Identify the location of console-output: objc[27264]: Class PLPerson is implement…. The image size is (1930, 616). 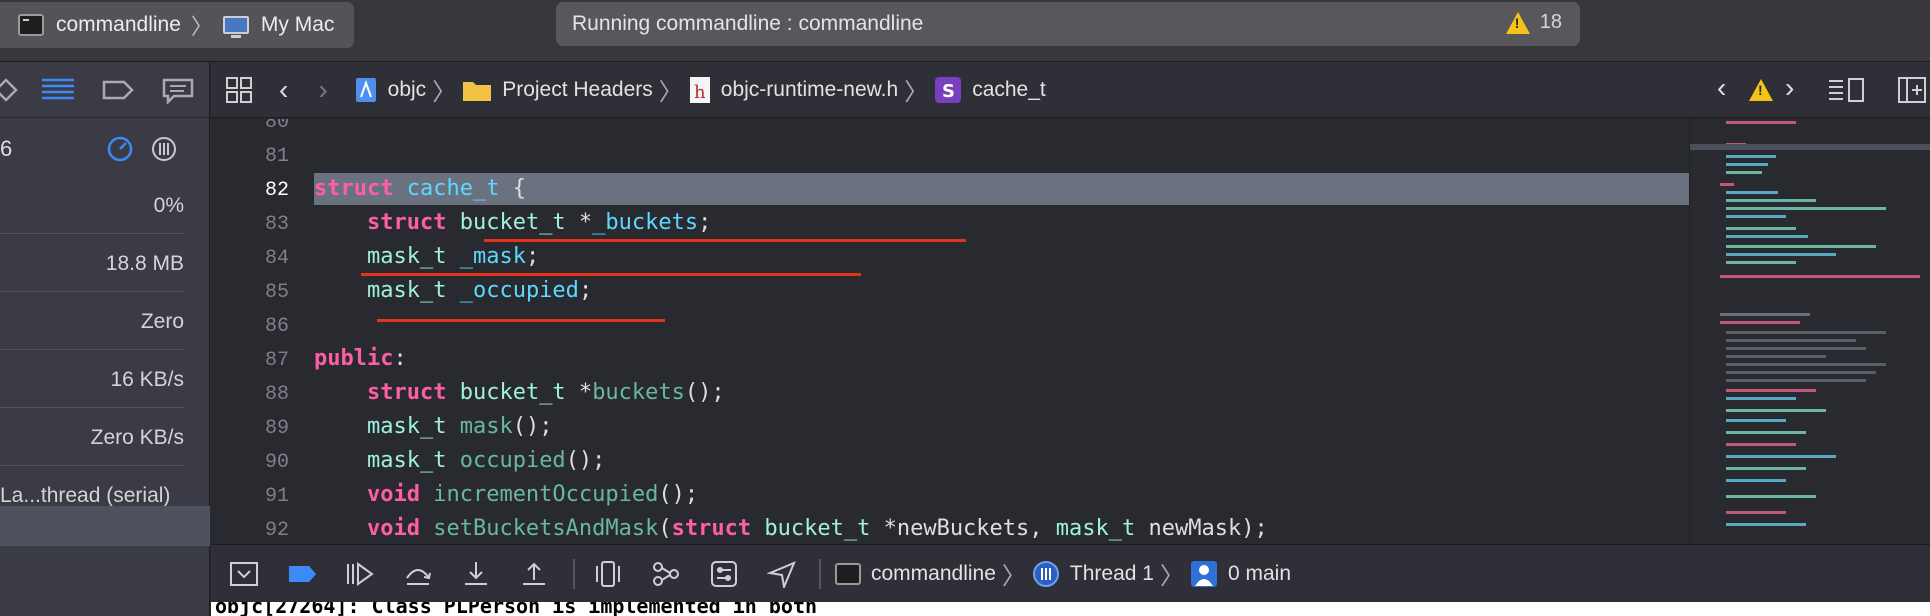
(1070, 609).